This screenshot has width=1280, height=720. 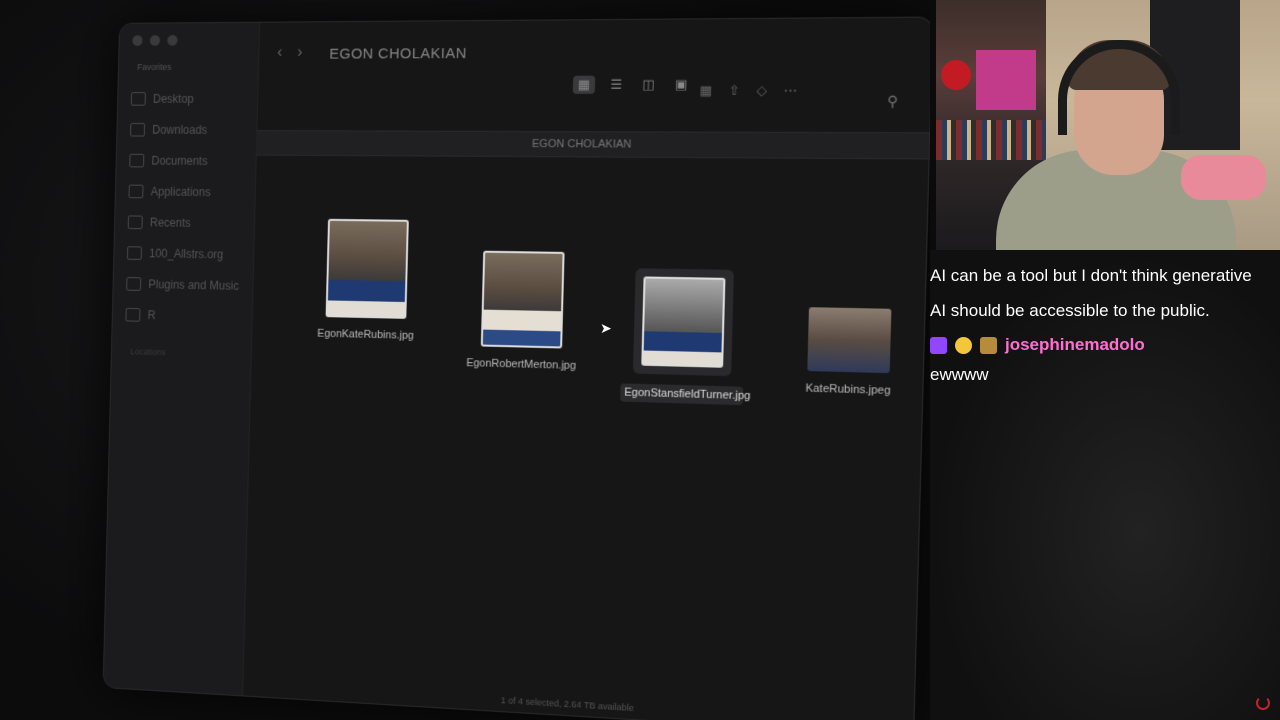 I want to click on selection-highlight, so click(x=683, y=322).